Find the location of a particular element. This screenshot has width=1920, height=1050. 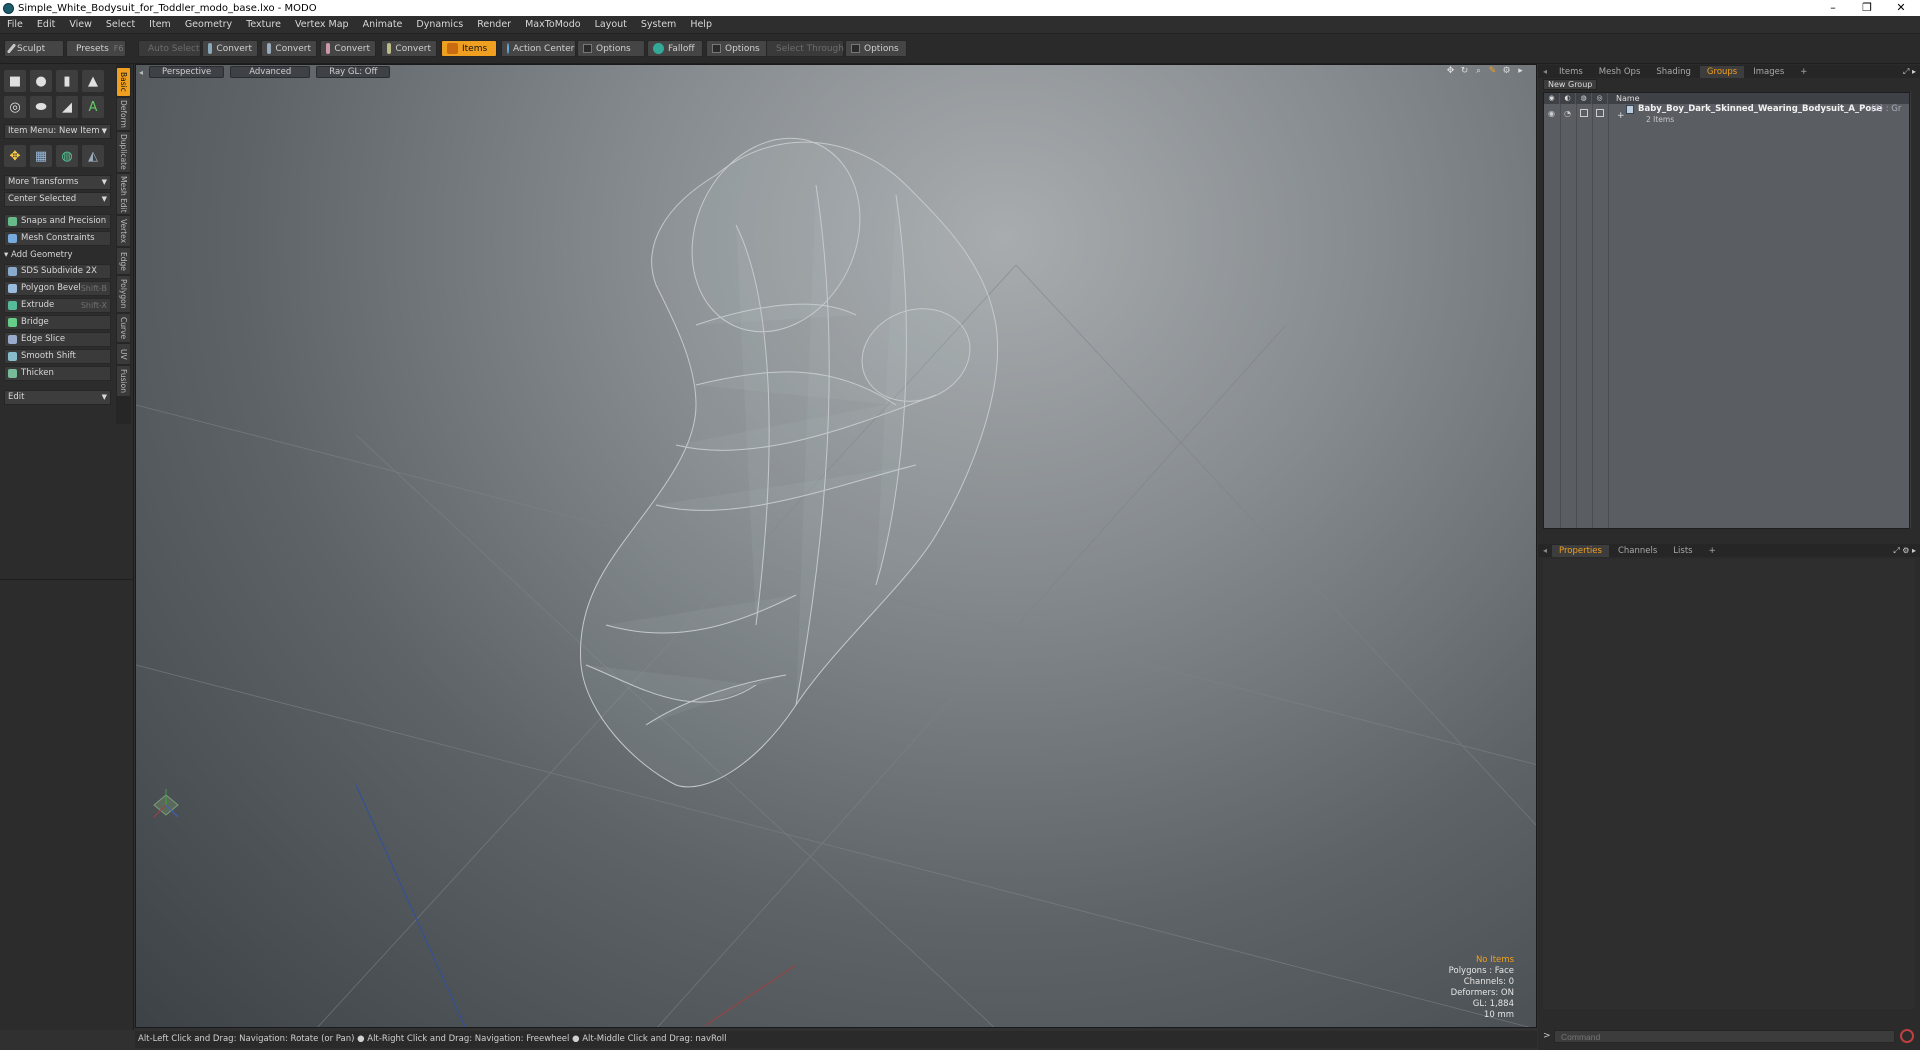

raygl-button: Ray GL: Off is located at coordinates (353, 72).